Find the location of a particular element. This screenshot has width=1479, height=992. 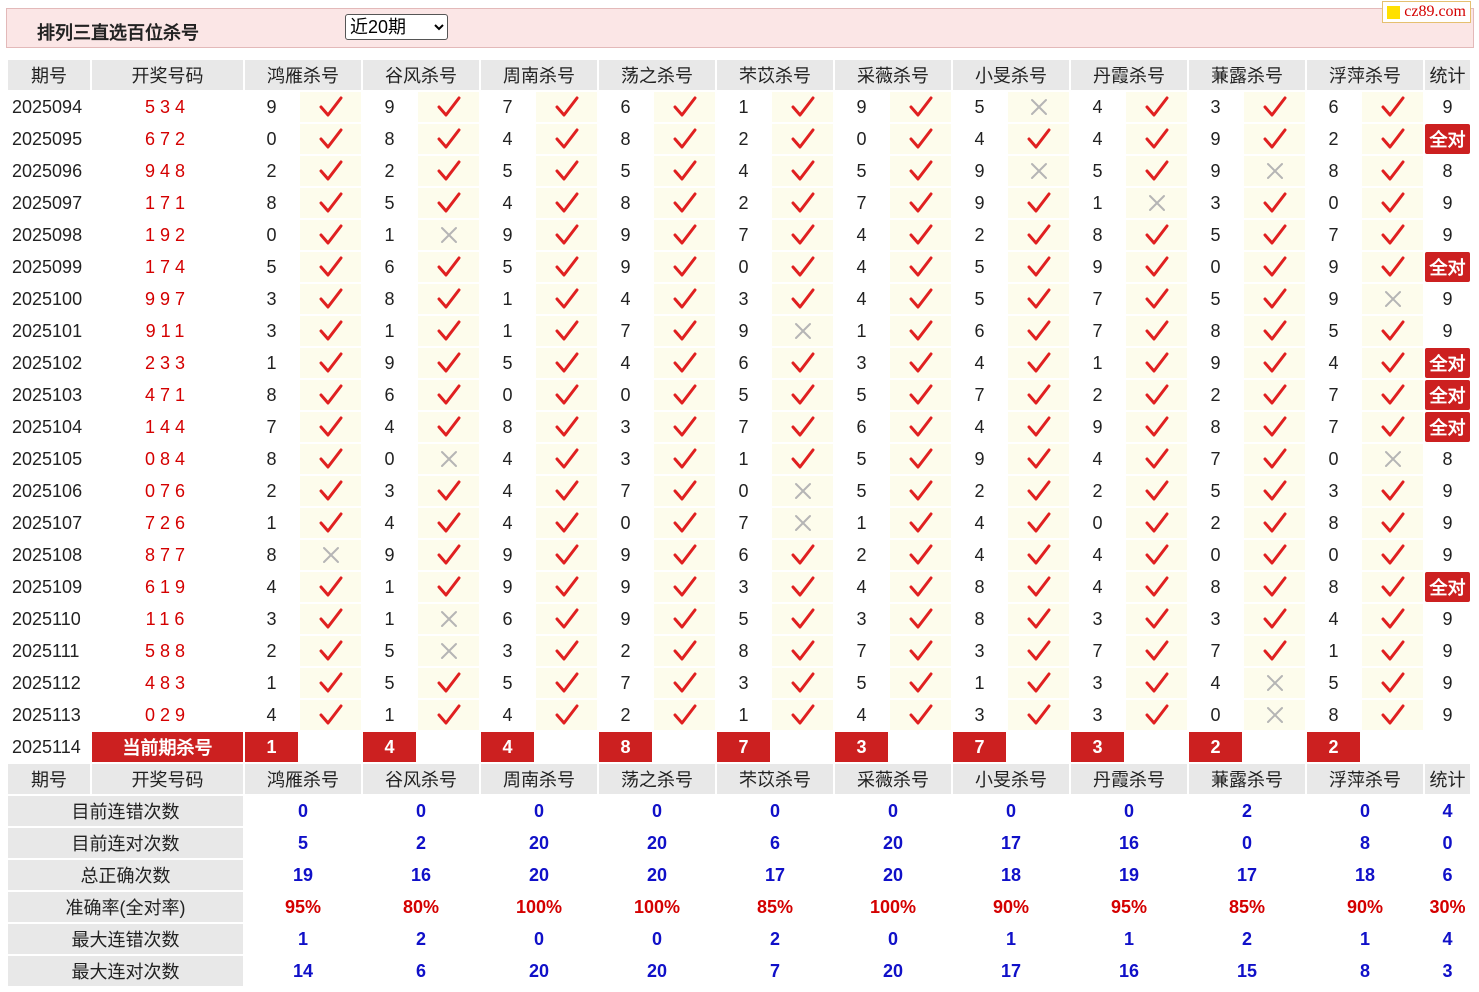

col-header-expert-7: 小旻杀号 is located at coordinates (1011, 75).